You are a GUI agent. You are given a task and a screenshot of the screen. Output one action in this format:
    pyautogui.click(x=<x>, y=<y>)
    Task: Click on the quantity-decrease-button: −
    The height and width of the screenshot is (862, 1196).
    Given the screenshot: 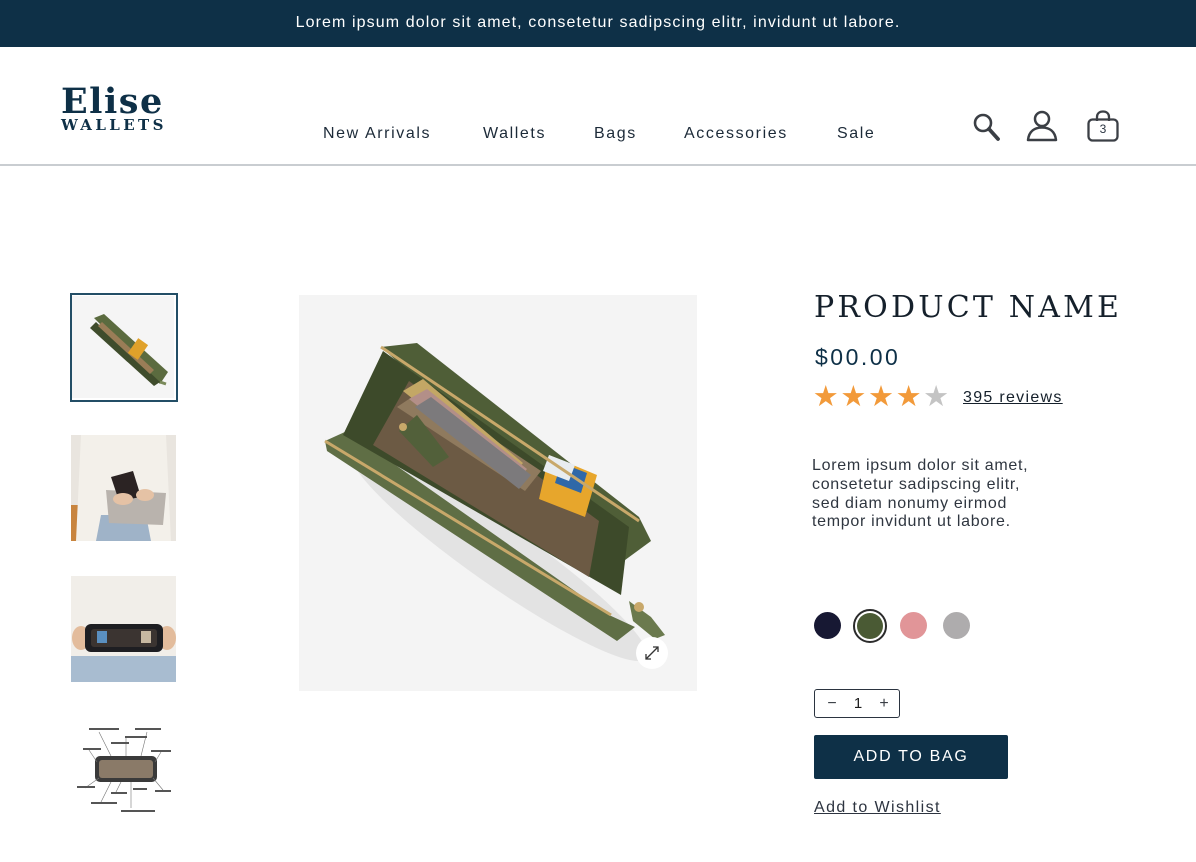 What is the action you would take?
    pyautogui.click(x=832, y=704)
    